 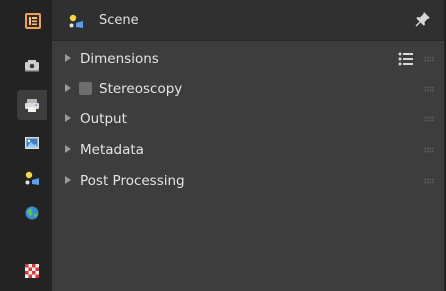 I want to click on panel-title: Dimensions, so click(x=119, y=59).